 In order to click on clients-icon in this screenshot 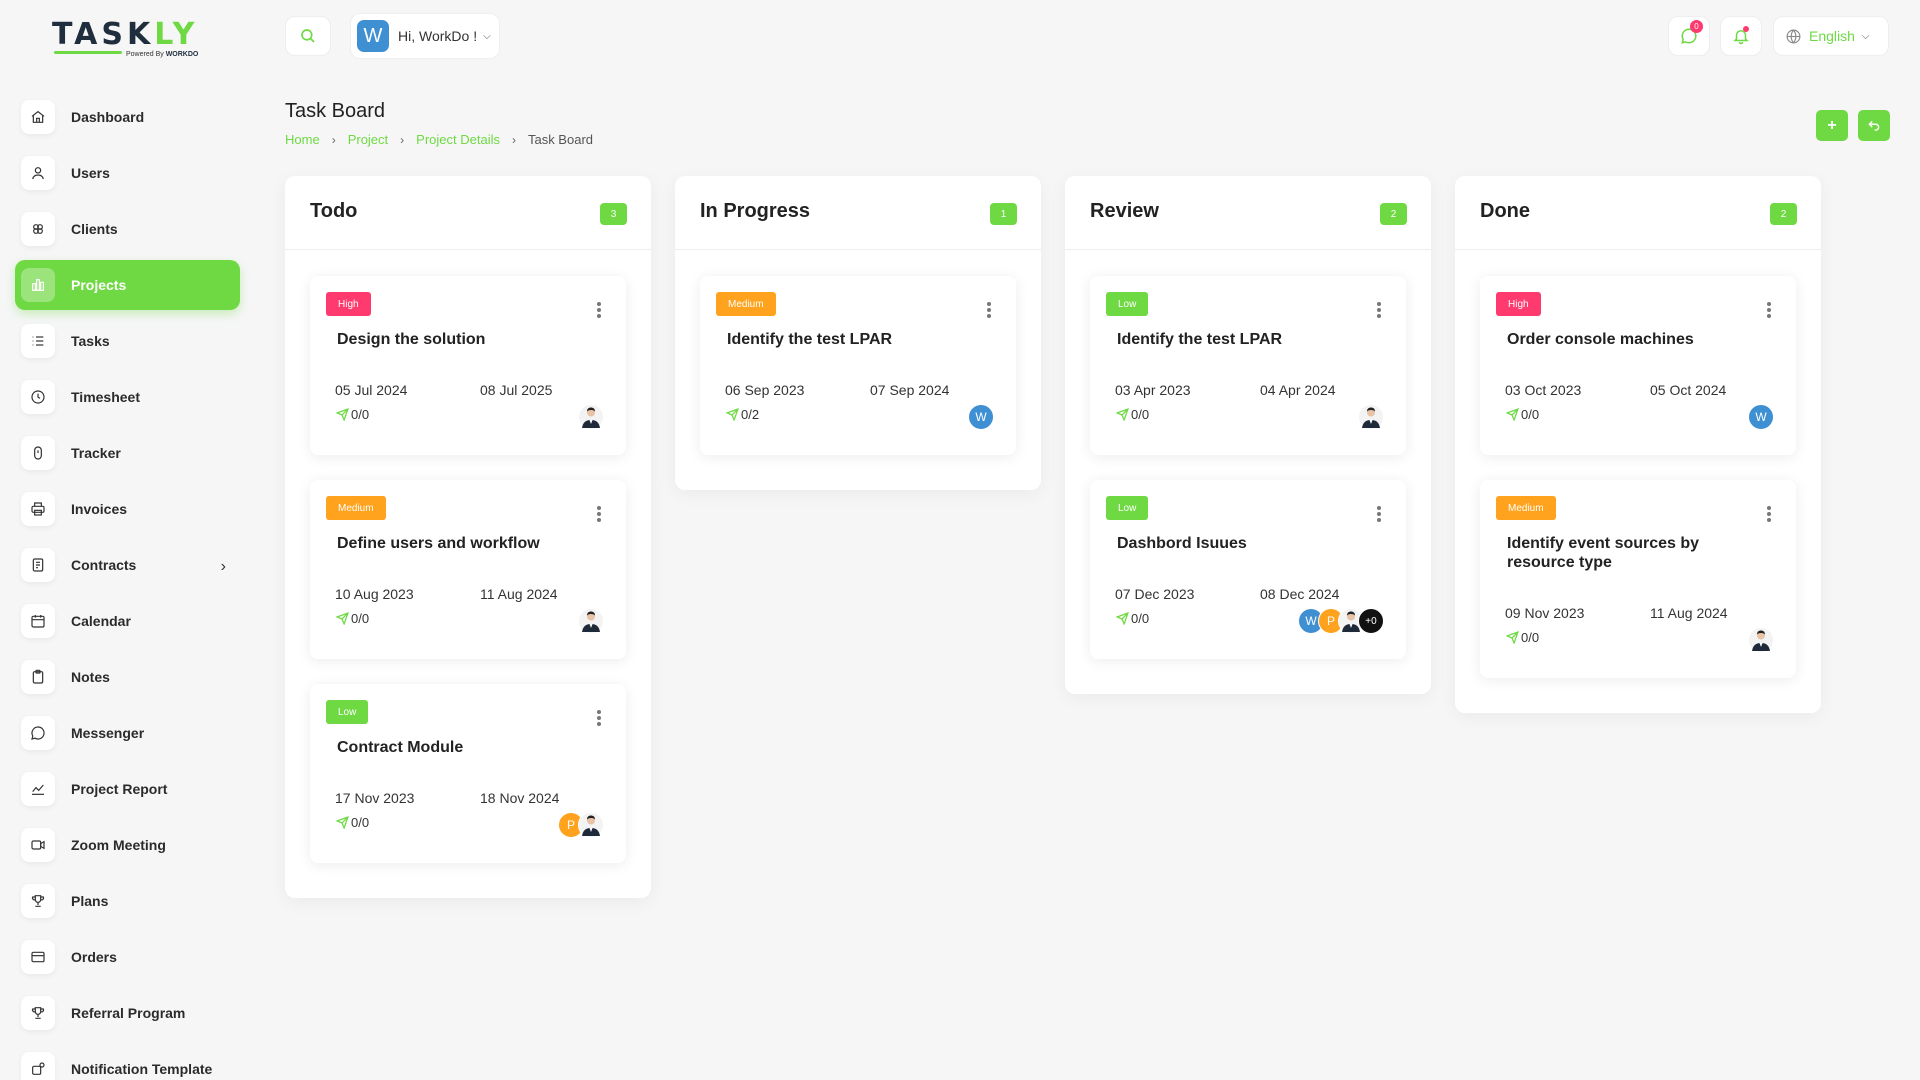, I will do `click(38, 229)`.